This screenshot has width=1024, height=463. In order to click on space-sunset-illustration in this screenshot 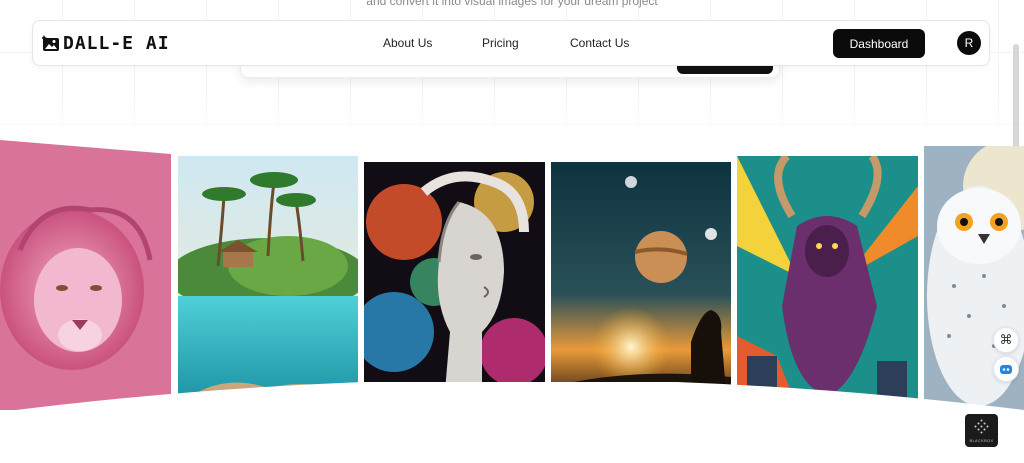, I will do `click(641, 282)`.